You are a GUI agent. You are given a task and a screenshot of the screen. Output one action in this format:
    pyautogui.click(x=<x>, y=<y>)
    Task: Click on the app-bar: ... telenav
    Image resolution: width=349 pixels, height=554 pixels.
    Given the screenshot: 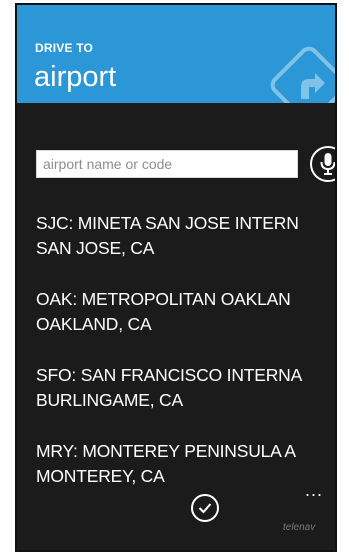 What is the action you would take?
    pyautogui.click(x=176, y=515)
    